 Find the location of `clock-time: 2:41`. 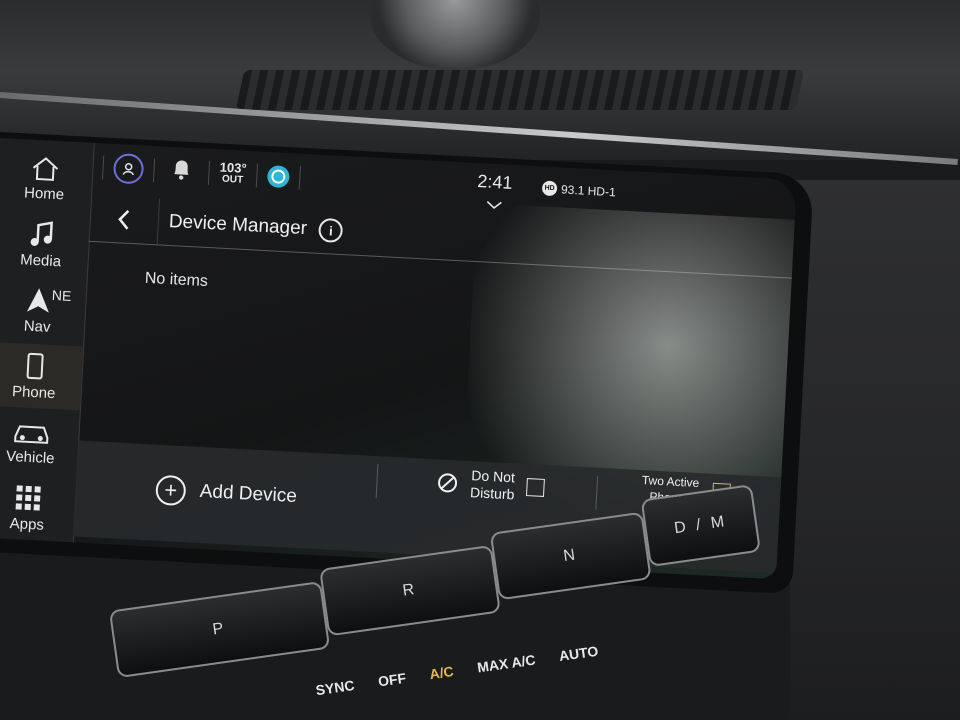

clock-time: 2:41 is located at coordinates (494, 182).